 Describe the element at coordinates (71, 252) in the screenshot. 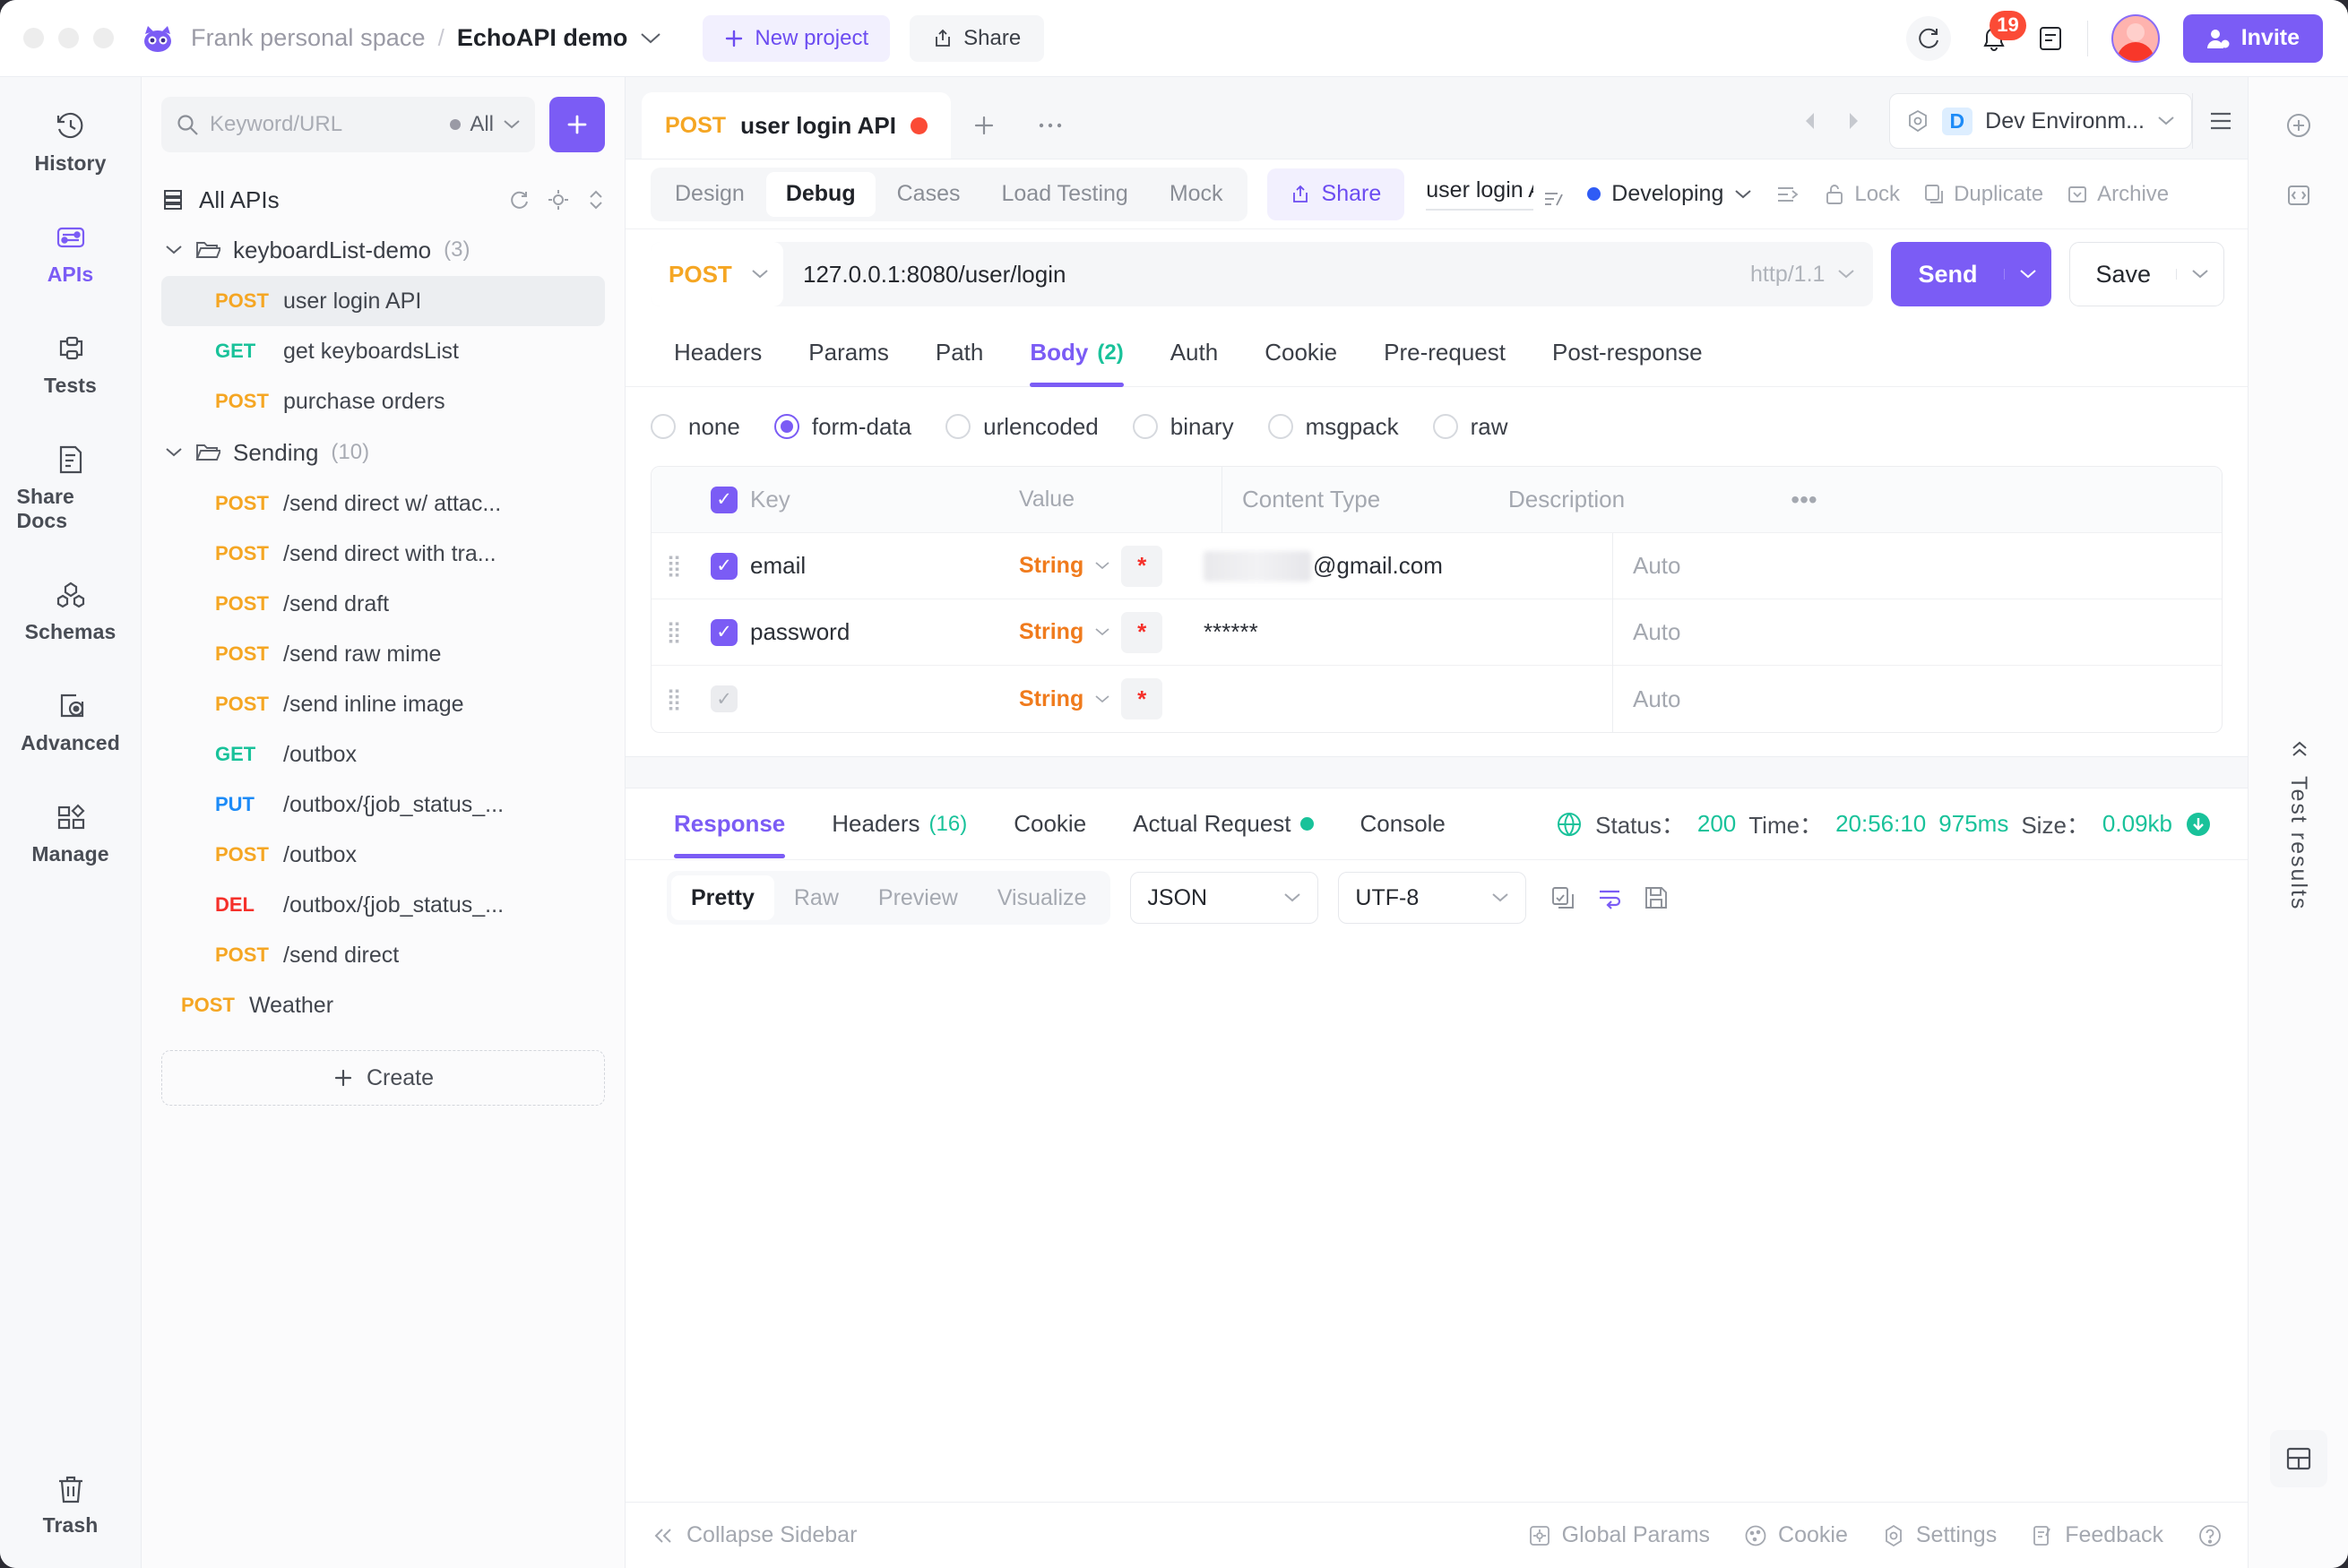

I see `sidebar-item-apis: APIs` at that location.